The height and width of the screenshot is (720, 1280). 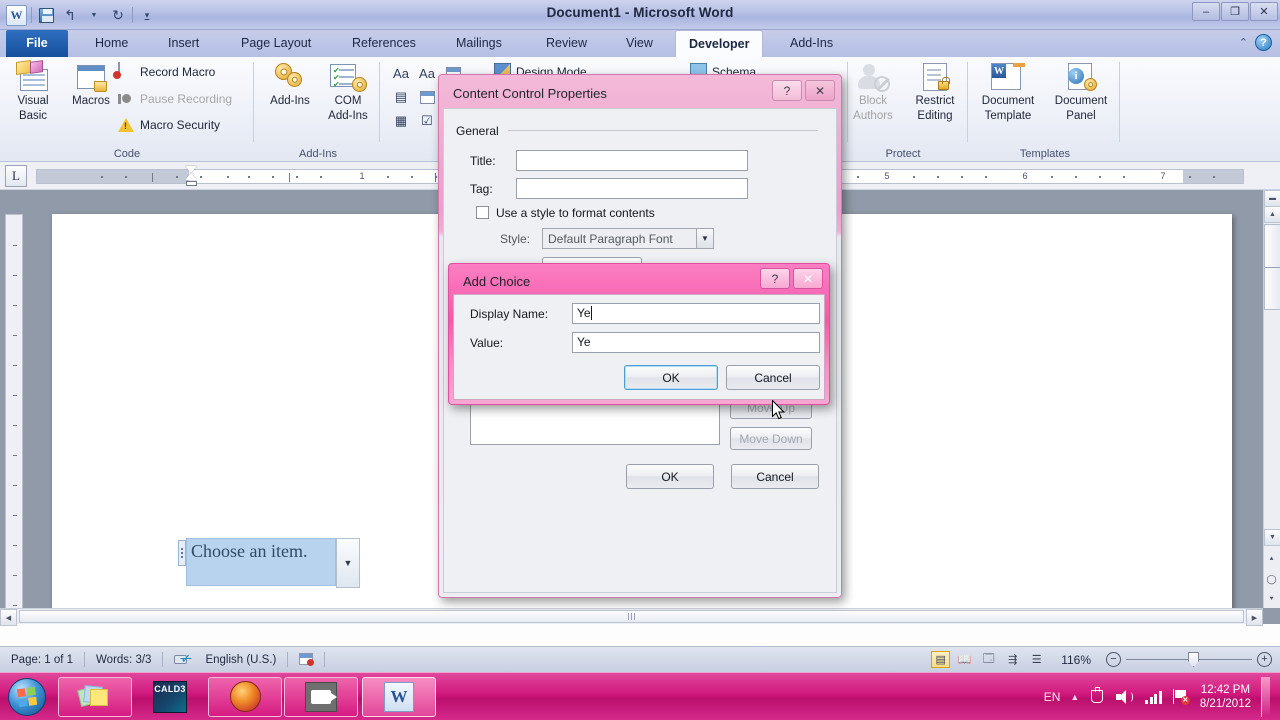 What do you see at coordinates (42, 660) in the screenshot?
I see `page-count: Page: 1 of 1` at bounding box center [42, 660].